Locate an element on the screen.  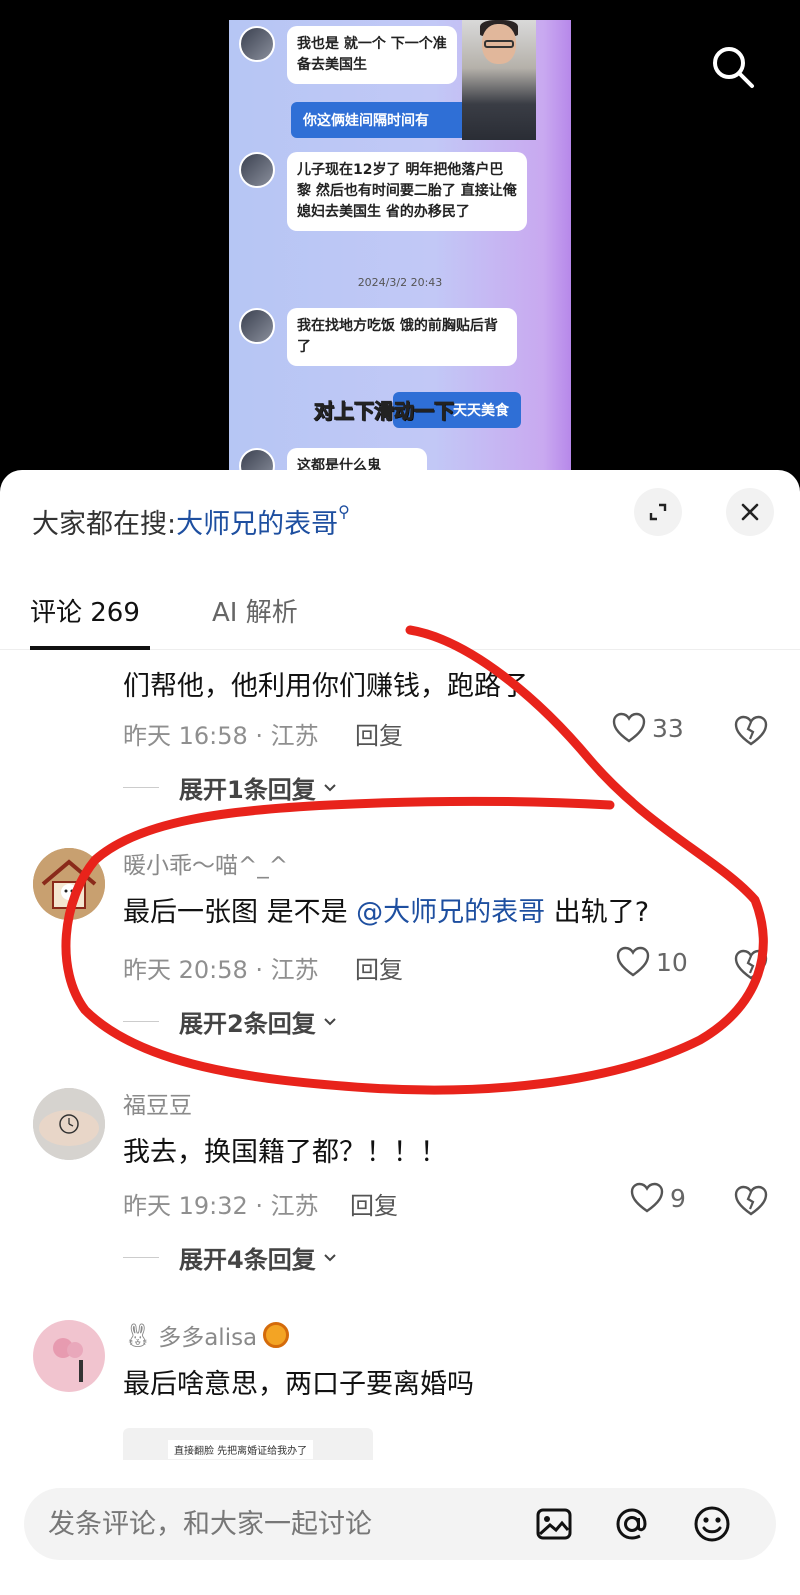
avatar-house-cat-image is located at coordinates (69, 884).